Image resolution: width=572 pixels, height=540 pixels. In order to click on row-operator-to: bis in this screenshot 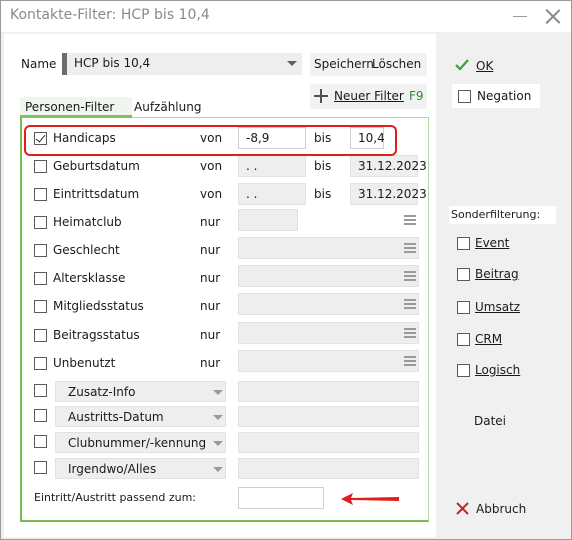, I will do `click(323, 166)`.